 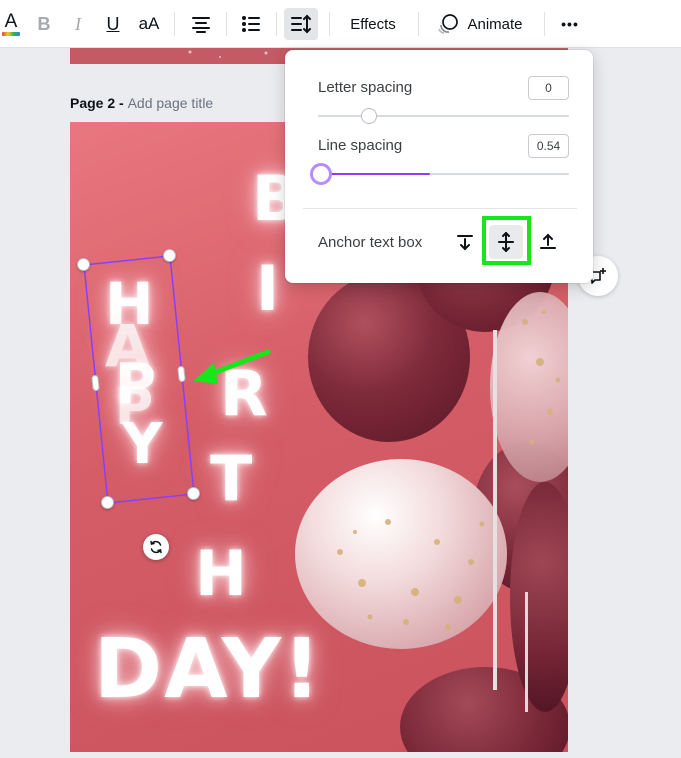 I want to click on line-spacing-slider, so click(x=439, y=174).